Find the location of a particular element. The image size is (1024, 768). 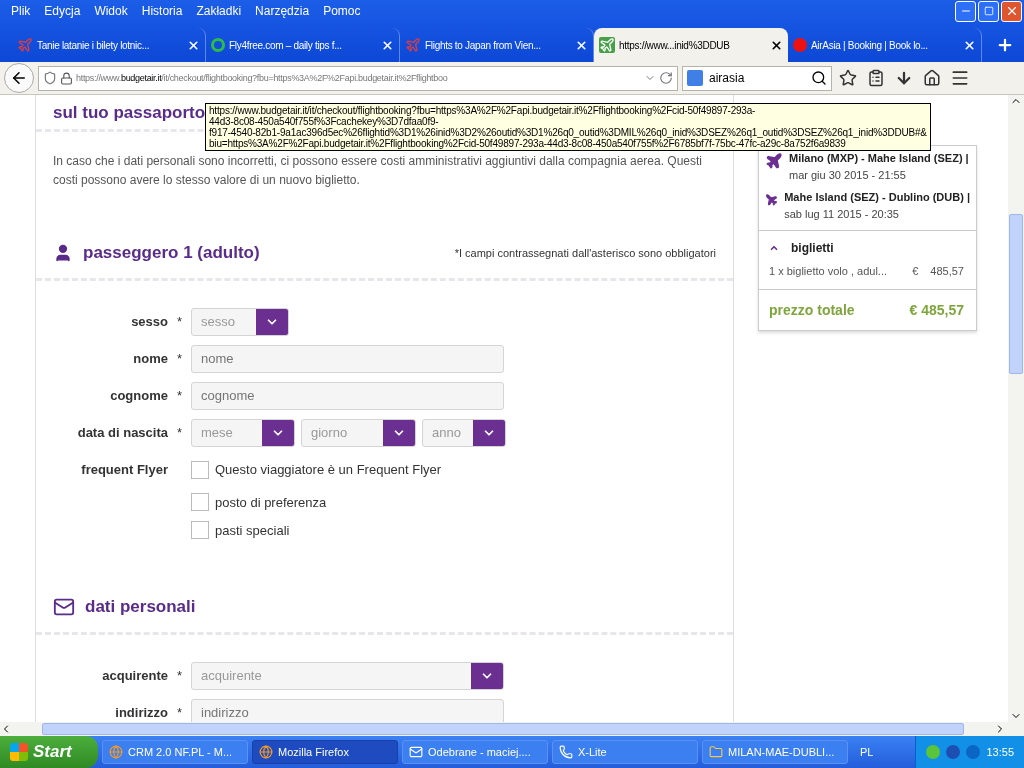

checkbox-label: pasti speciali is located at coordinates (240, 530).